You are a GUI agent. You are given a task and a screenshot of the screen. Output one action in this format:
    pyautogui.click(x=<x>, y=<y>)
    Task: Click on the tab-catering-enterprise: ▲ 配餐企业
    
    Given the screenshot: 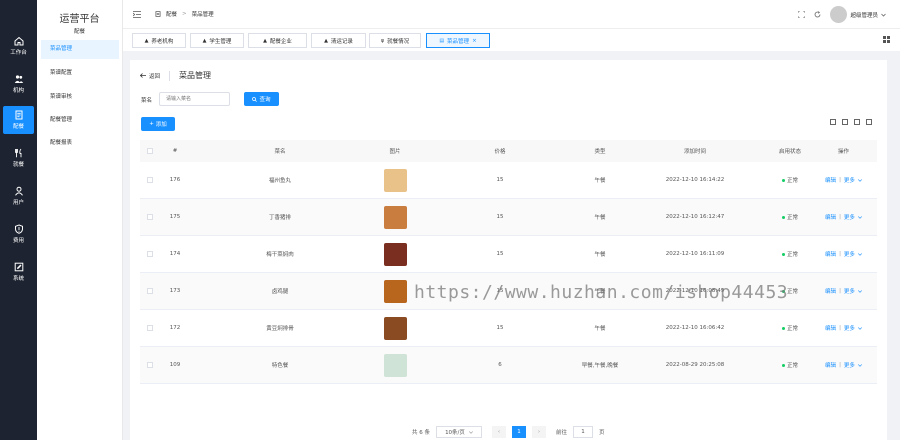 What is the action you would take?
    pyautogui.click(x=277, y=40)
    